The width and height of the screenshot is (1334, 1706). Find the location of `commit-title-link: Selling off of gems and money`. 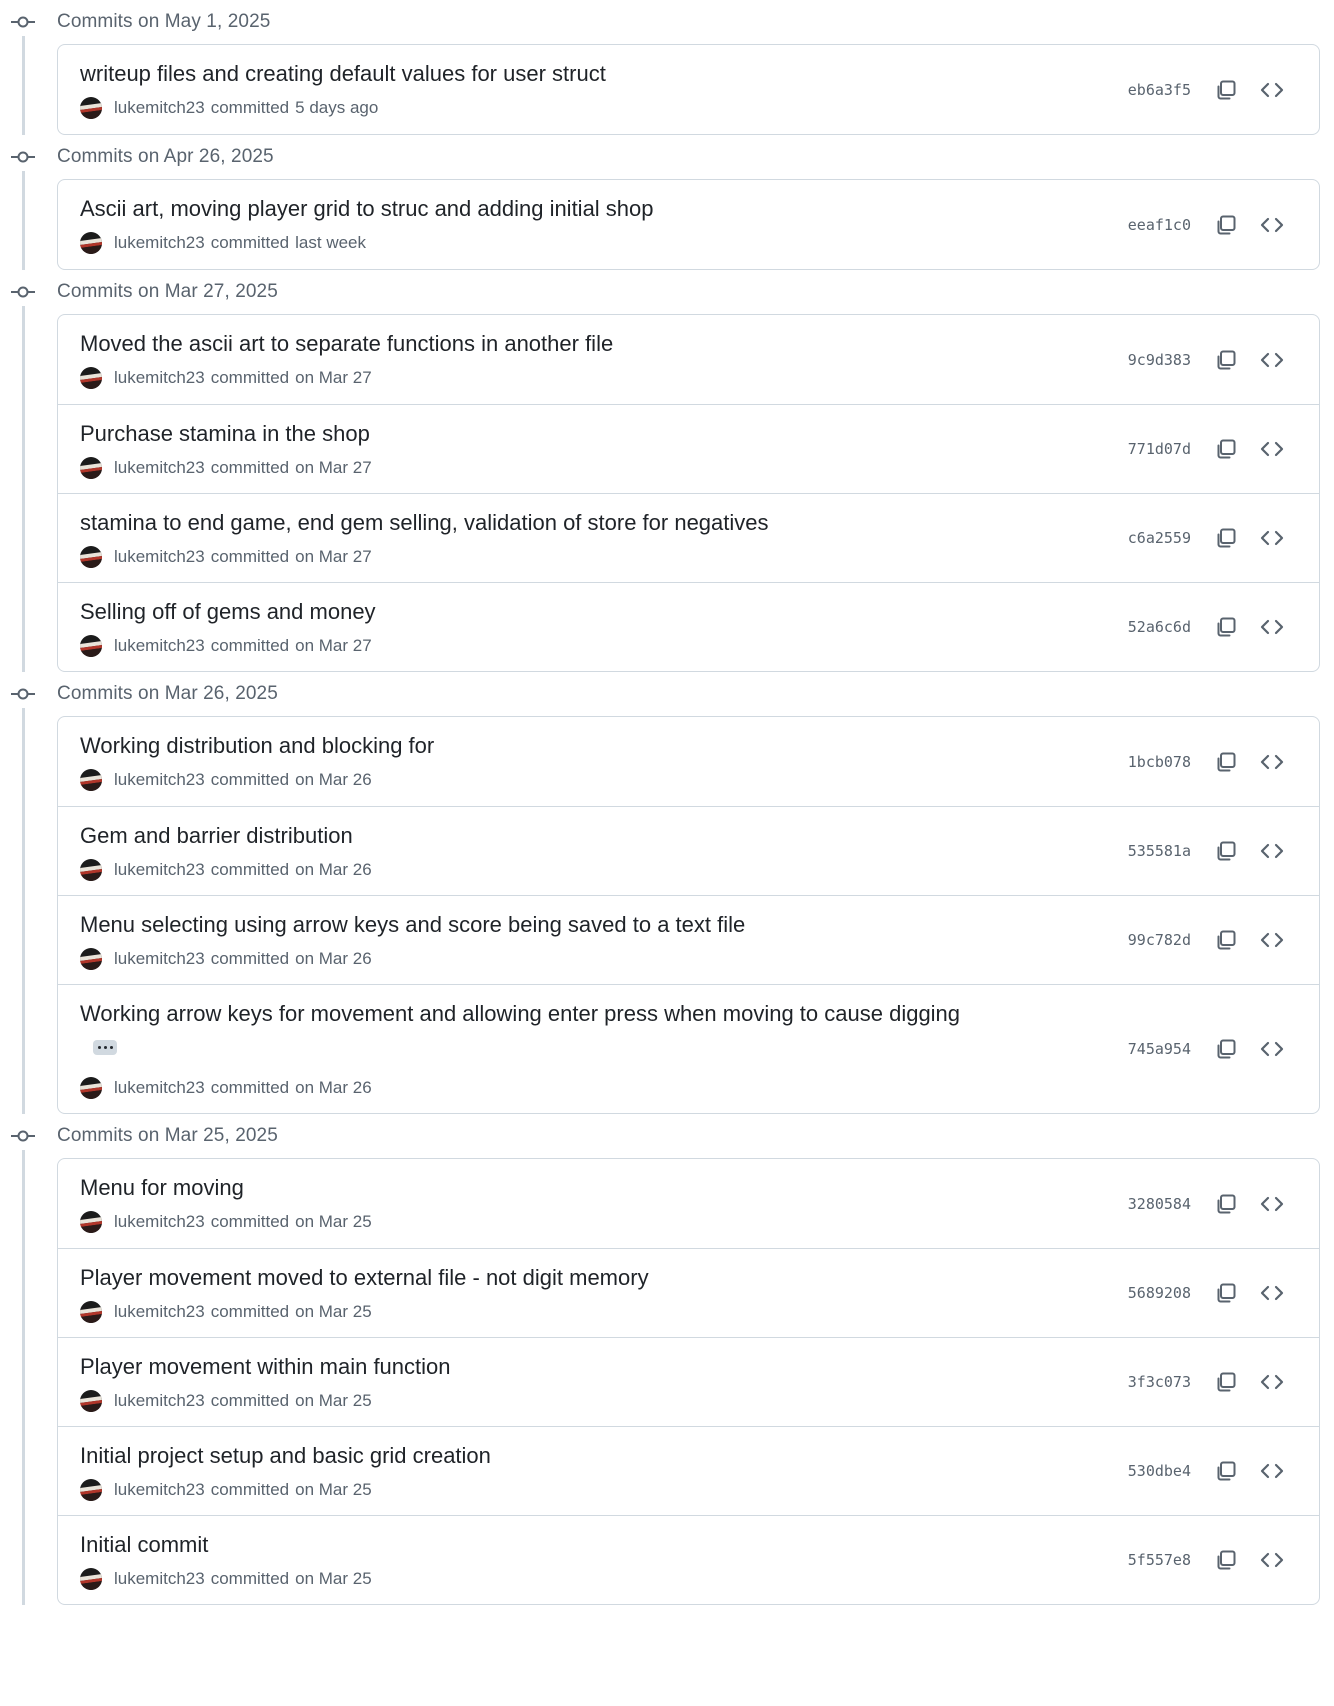

commit-title-link: Selling off of gems and money is located at coordinates (228, 612).